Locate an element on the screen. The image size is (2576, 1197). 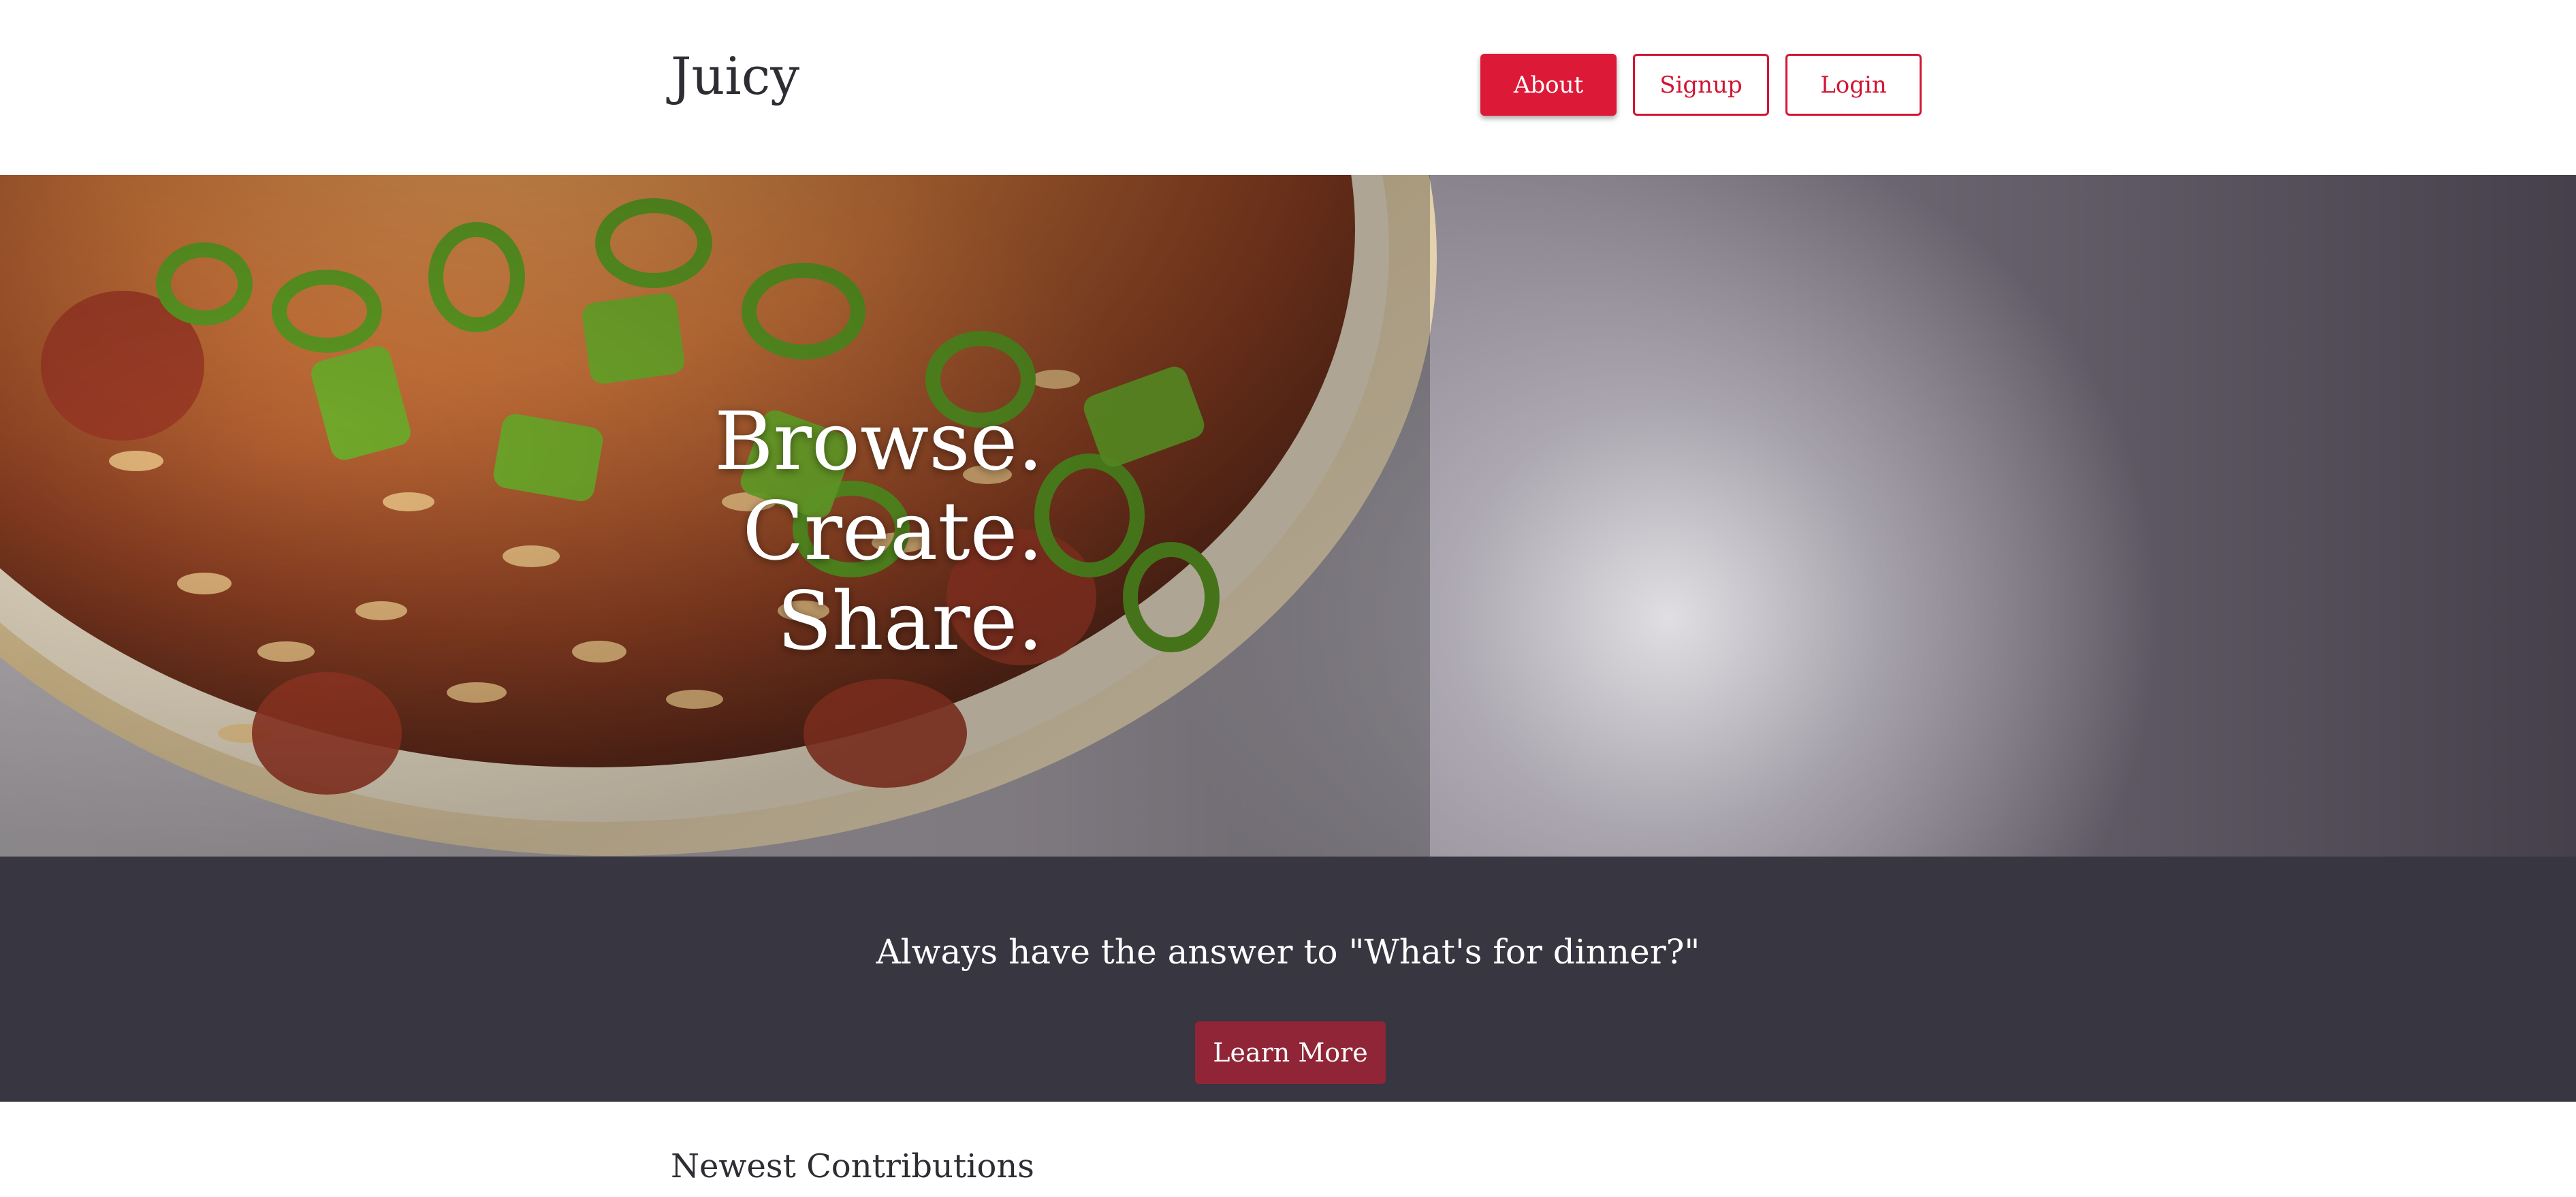
learn-more-button: Learn More is located at coordinates (1290, 1052).